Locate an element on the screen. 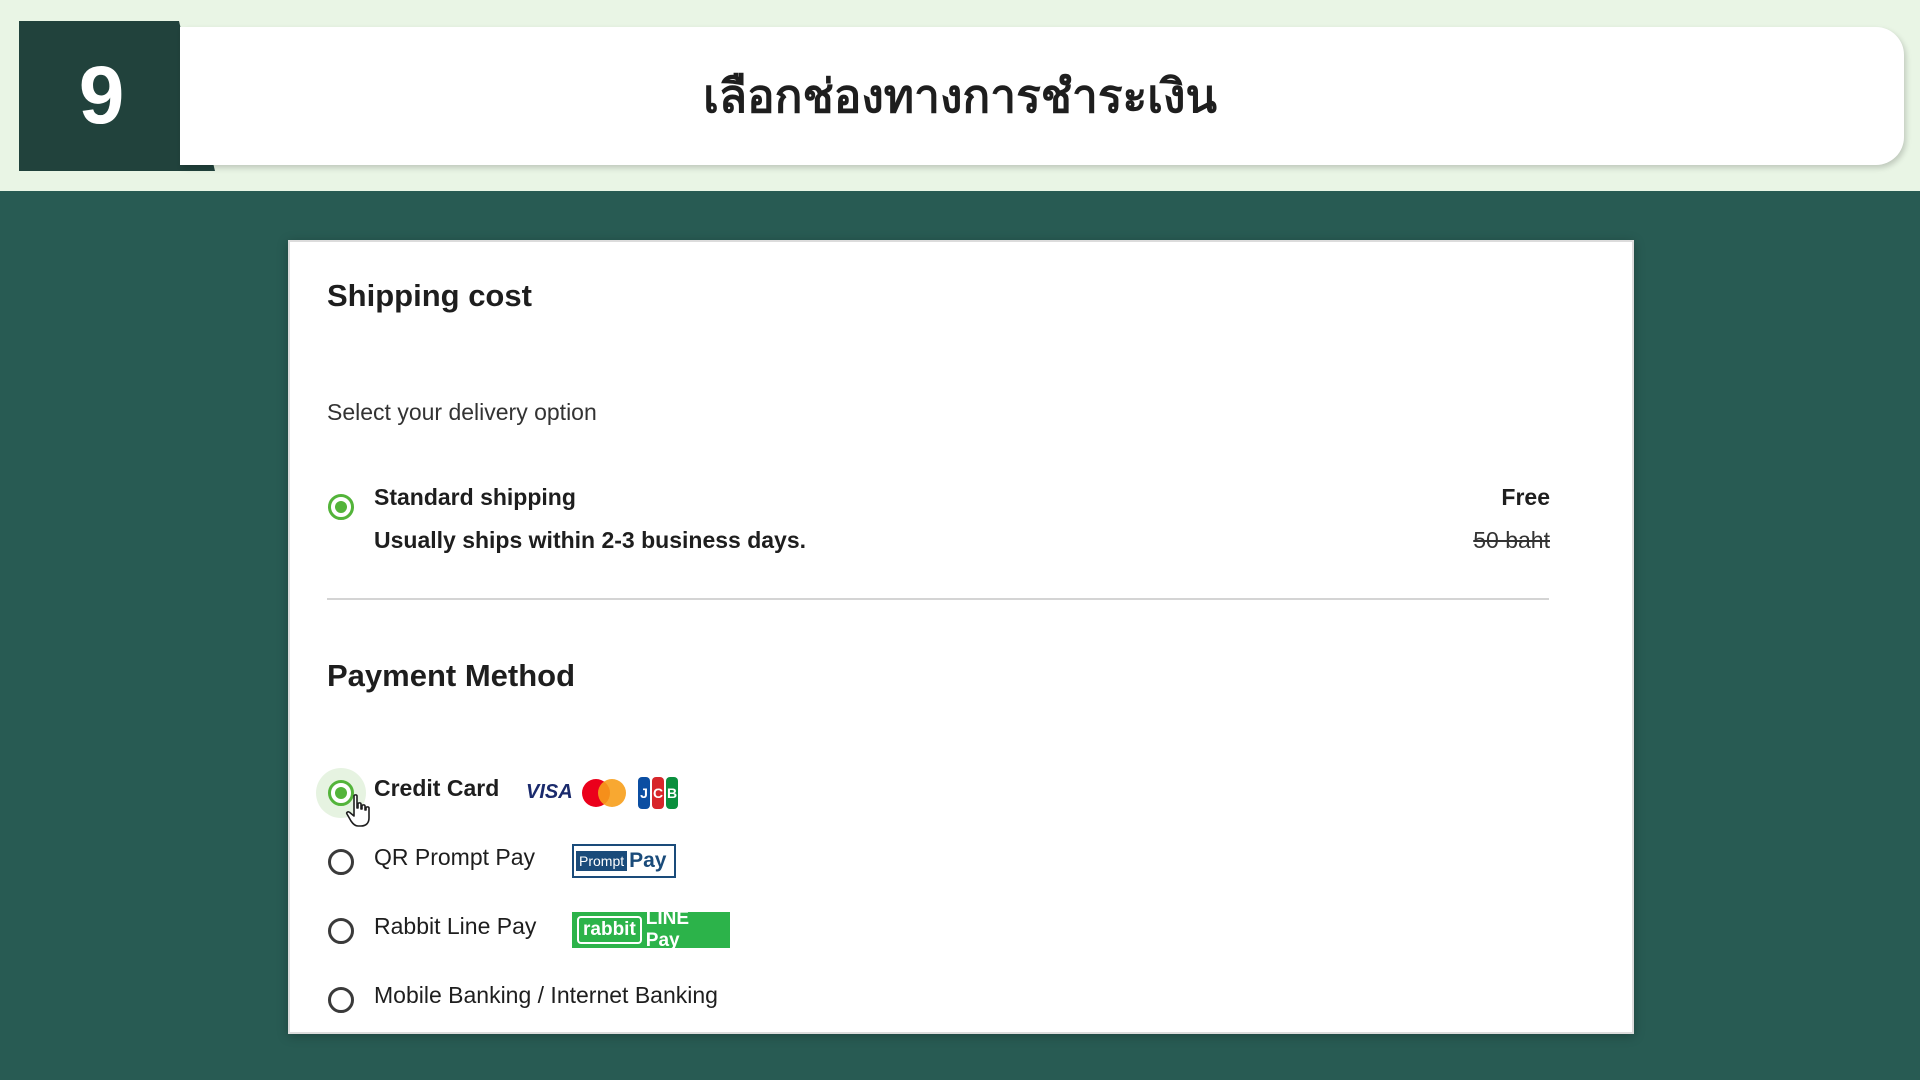 The image size is (1920, 1080). linepay-logo-text: LINE Pay is located at coordinates (667, 929).